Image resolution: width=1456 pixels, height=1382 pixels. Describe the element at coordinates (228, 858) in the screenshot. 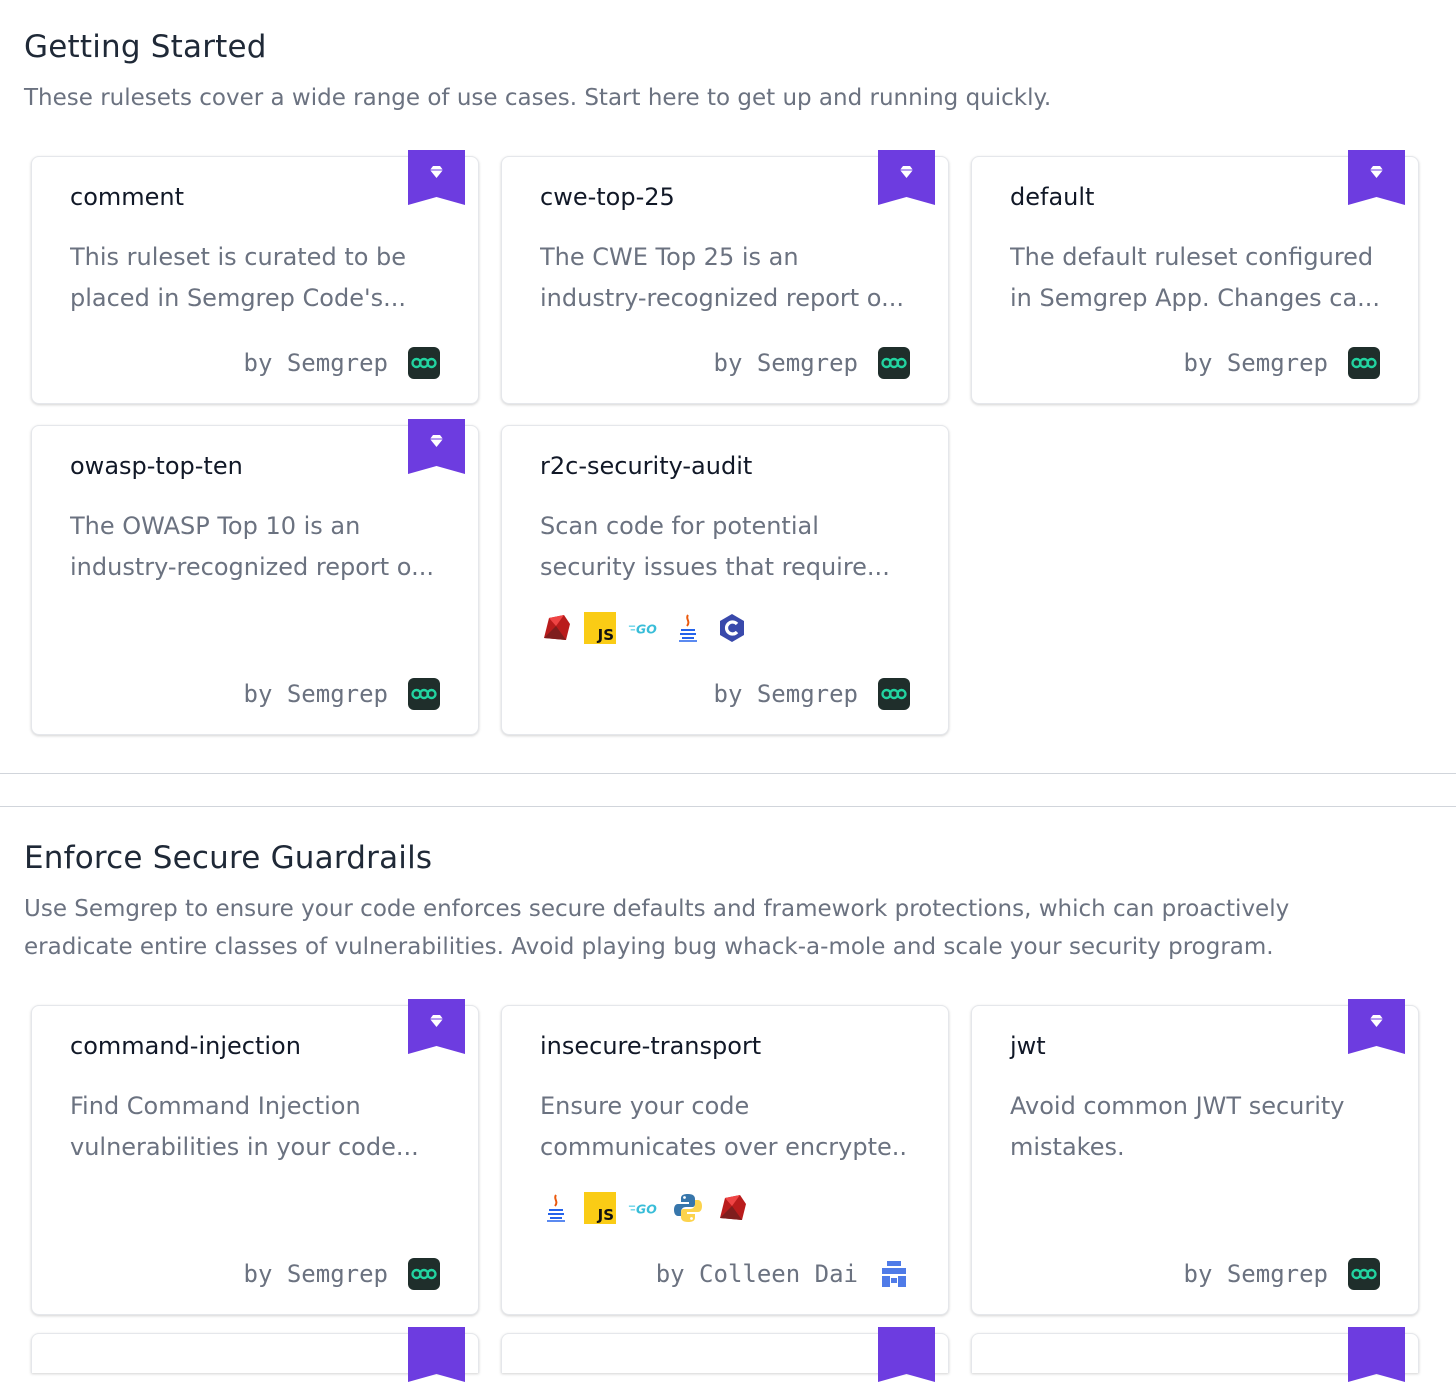

I see `section-title: Enforce Secure Guardrails` at that location.